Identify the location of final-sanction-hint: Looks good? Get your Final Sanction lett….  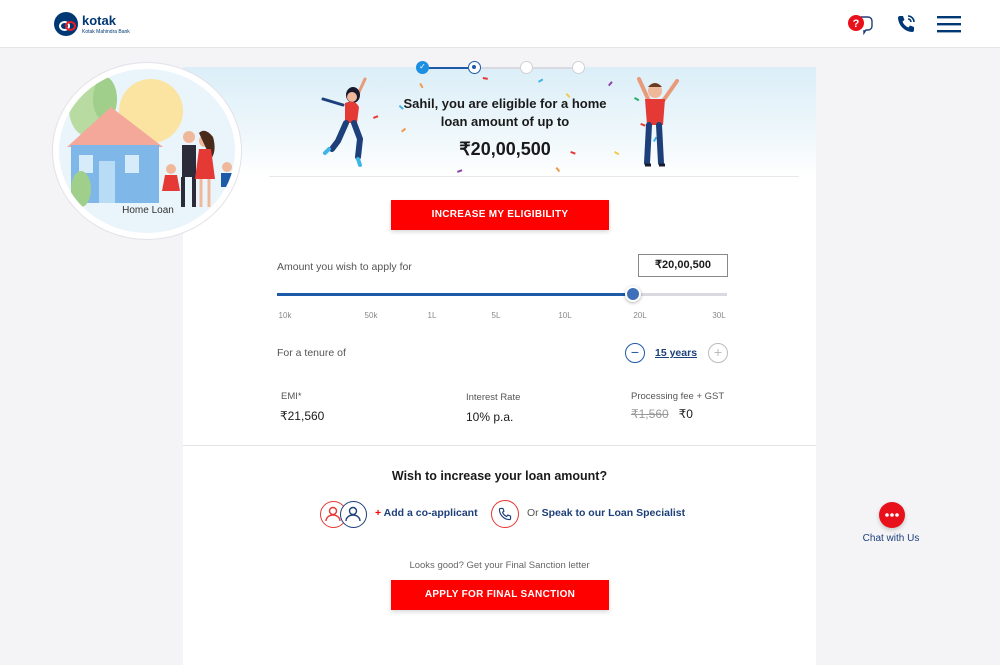
(499, 565).